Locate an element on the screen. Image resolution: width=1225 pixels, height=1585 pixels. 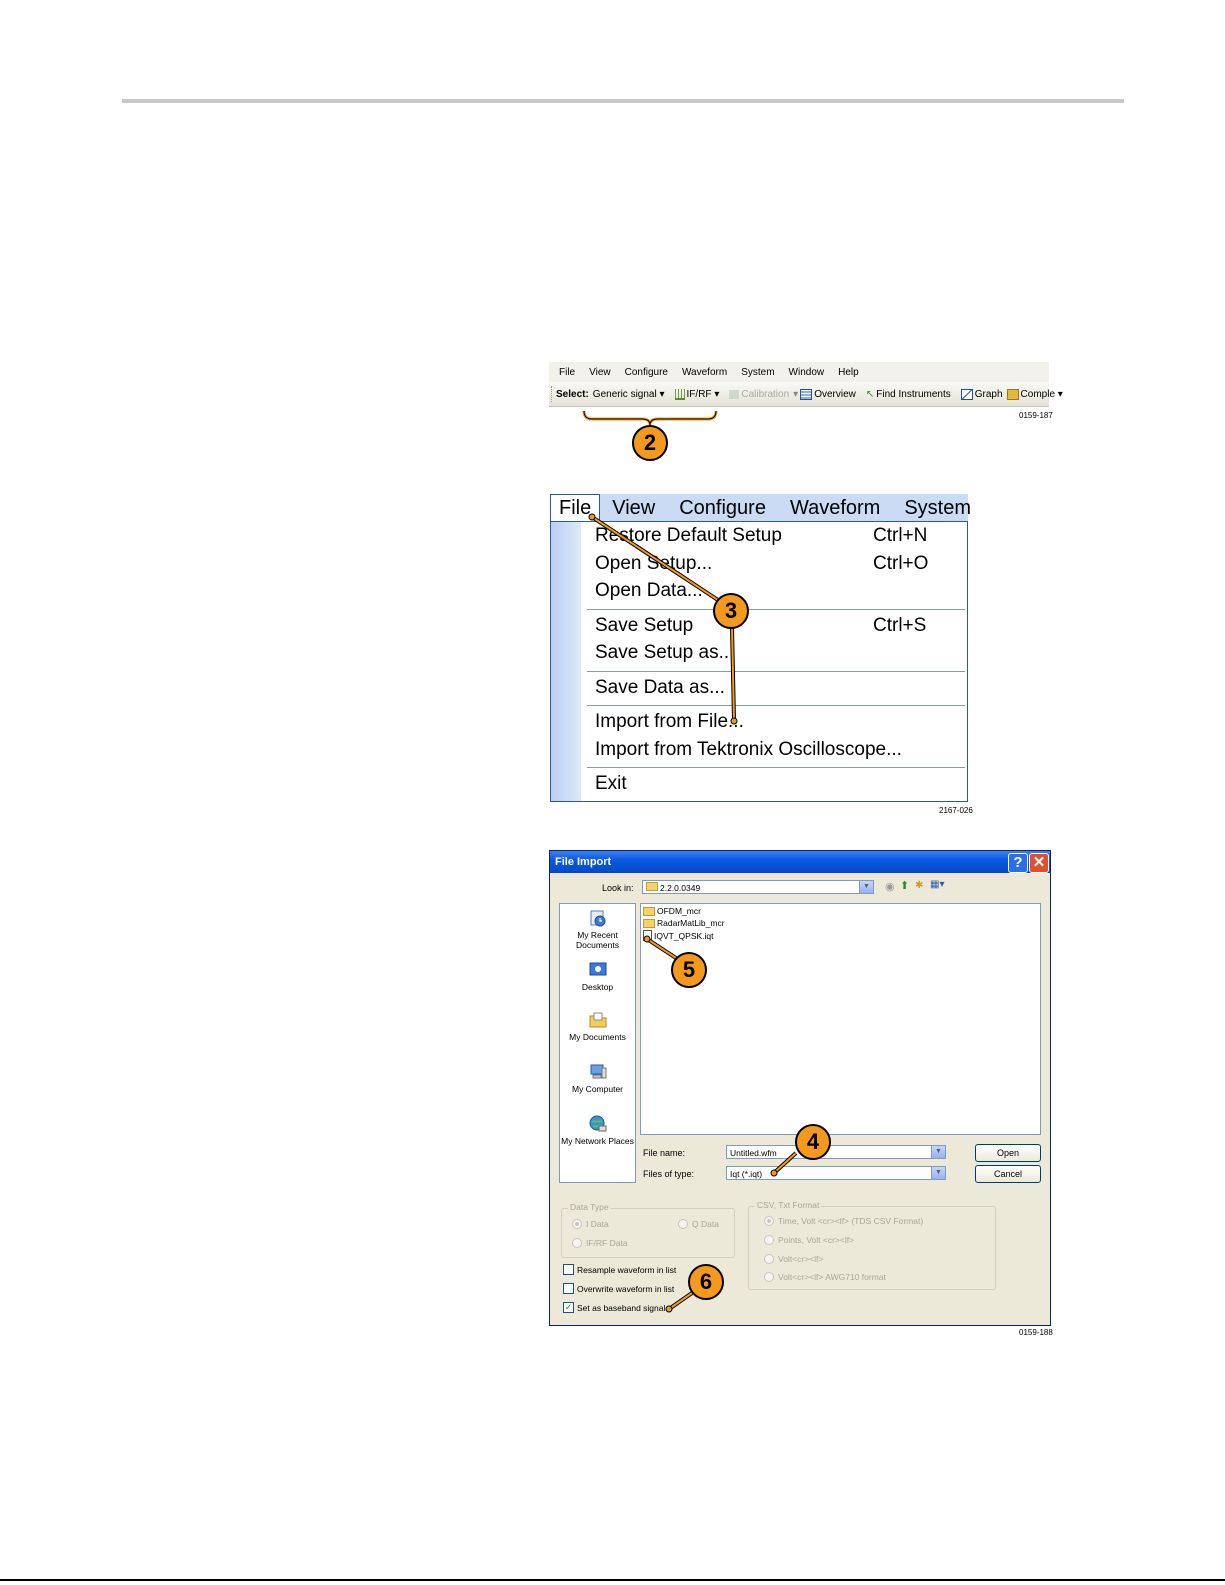
callout-3: 3 is located at coordinates (731, 611).